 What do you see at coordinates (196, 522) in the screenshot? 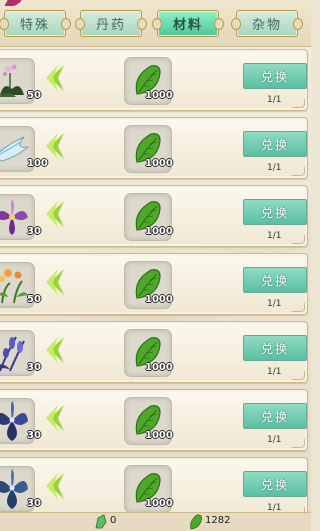
I see `green-leaf-icon` at bounding box center [196, 522].